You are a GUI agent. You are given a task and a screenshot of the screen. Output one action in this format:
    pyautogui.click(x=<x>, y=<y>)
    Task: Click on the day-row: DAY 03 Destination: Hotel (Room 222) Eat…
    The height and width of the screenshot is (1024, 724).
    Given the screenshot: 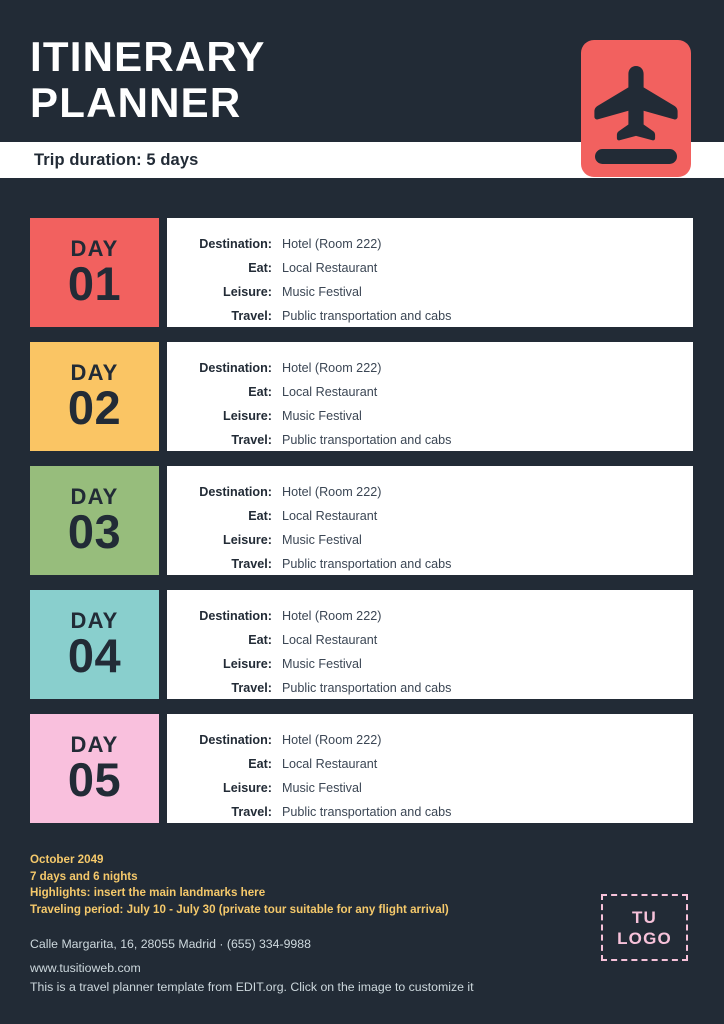 What is the action you would take?
    pyautogui.click(x=362, y=520)
    